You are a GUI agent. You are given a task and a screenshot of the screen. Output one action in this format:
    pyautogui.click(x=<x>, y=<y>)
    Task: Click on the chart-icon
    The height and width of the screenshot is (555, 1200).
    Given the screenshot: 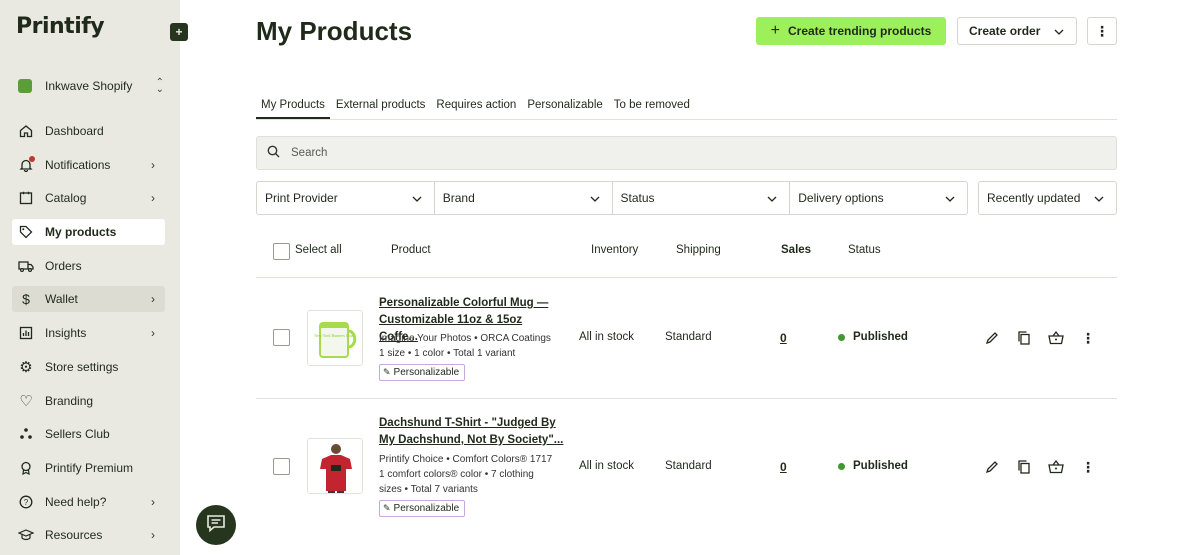 What is the action you would take?
    pyautogui.click(x=26, y=333)
    